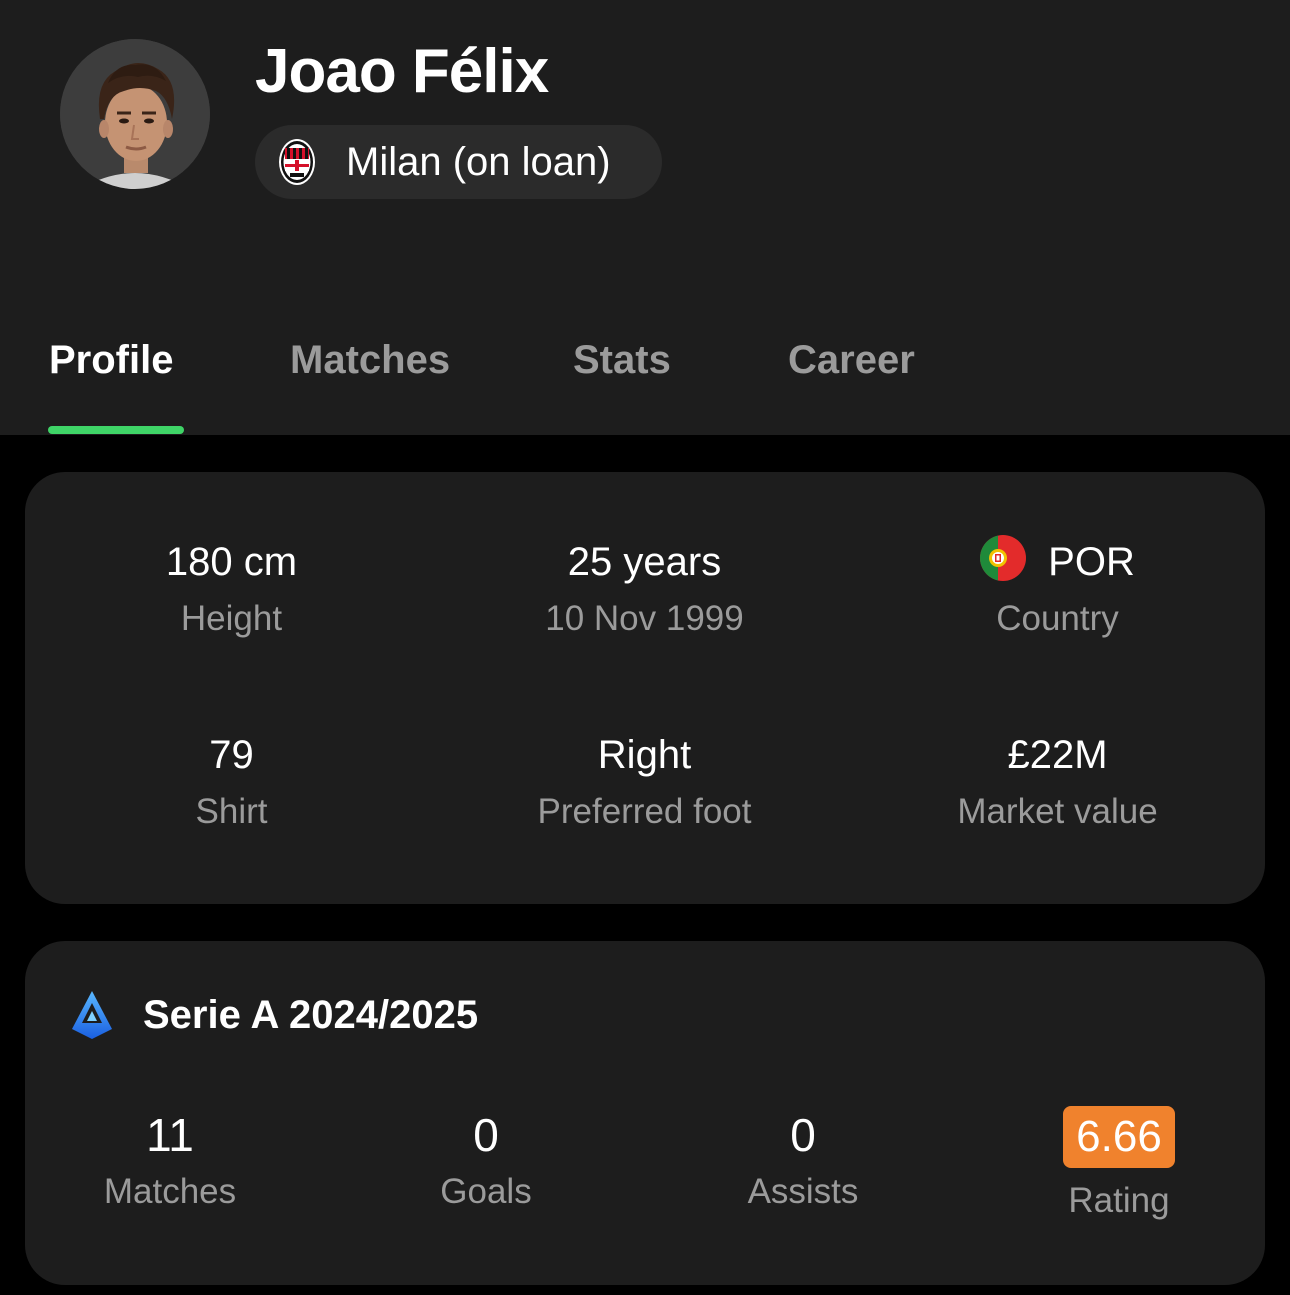  I want to click on assists-value: 0, so click(803, 1135).